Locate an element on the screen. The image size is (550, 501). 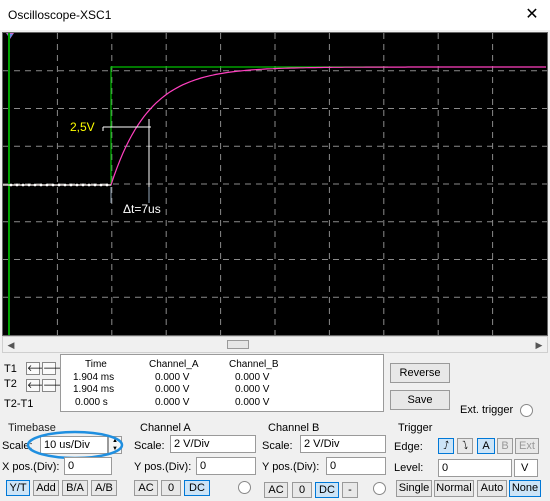
channel-b-invert-button: - is located at coordinates (350, 490).